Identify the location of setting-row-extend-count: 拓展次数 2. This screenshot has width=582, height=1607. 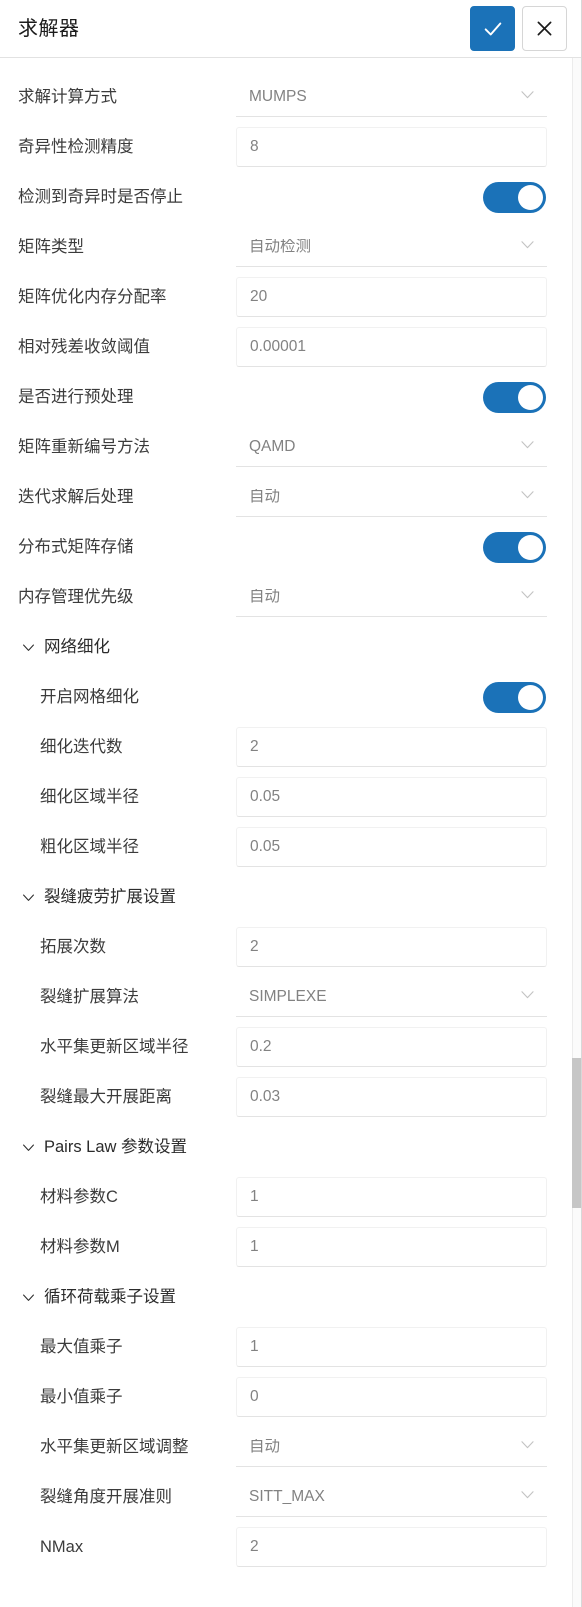
(282, 947).